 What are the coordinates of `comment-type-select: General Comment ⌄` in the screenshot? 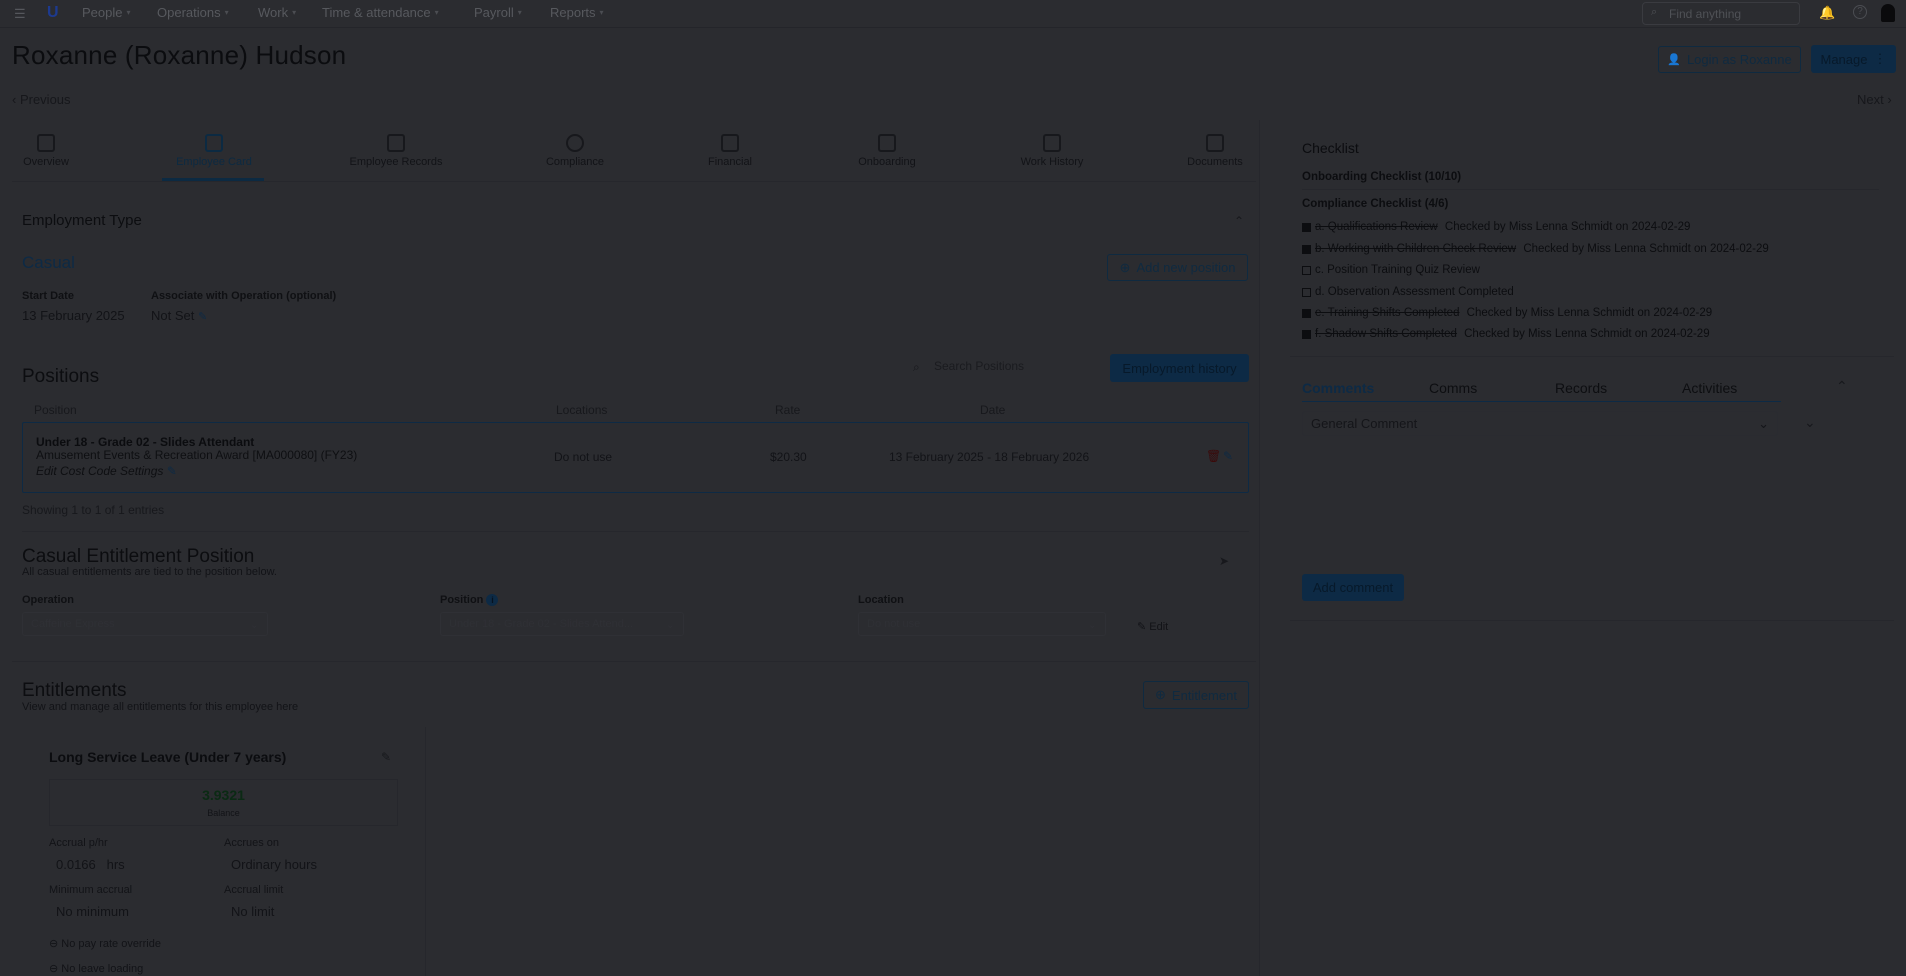 It's located at (1540, 423).